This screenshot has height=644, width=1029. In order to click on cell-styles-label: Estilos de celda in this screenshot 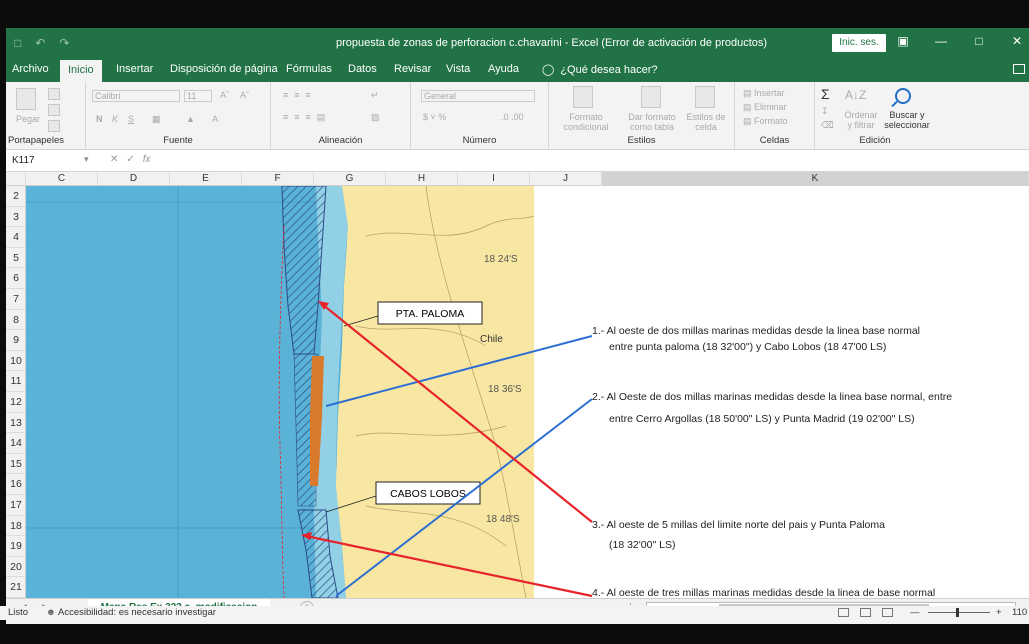, I will do `click(706, 122)`.